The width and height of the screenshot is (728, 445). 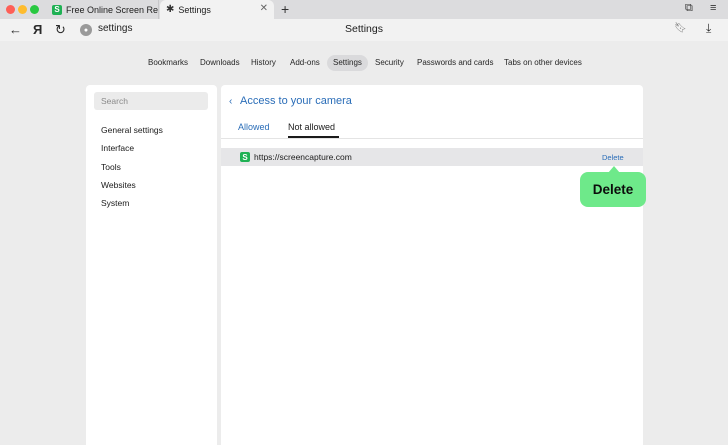 I want to click on sidebar-item-websites: Websites, so click(x=118, y=185).